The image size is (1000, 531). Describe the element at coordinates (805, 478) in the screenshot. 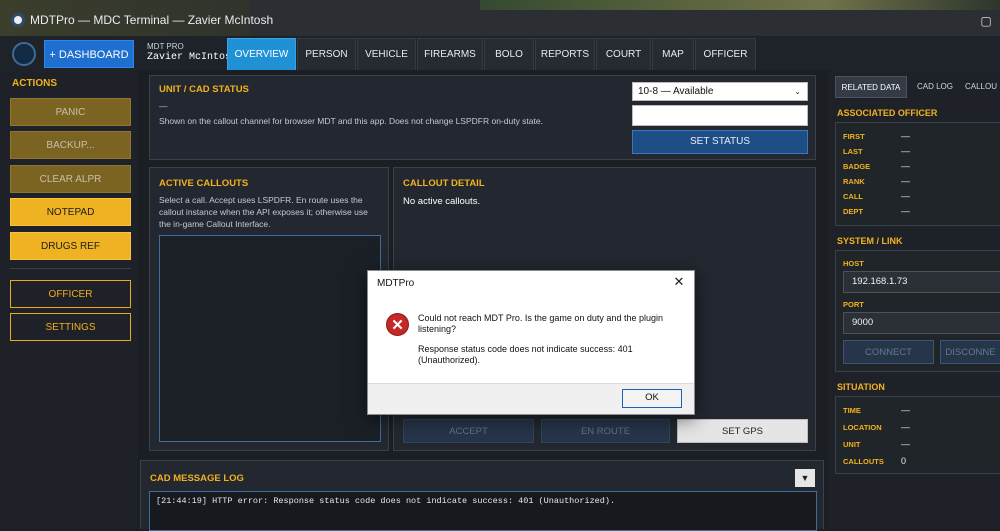

I see `collapse-log-icon: ▼` at that location.